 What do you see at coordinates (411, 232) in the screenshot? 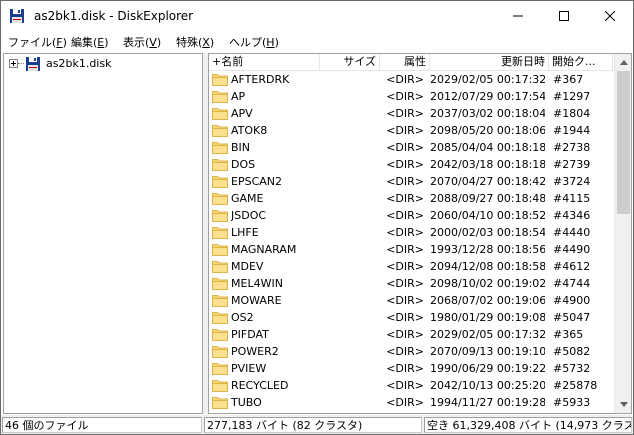
I see `table-row: LHFE <DIR> 2000/02/03 00:18:54 #4440` at bounding box center [411, 232].